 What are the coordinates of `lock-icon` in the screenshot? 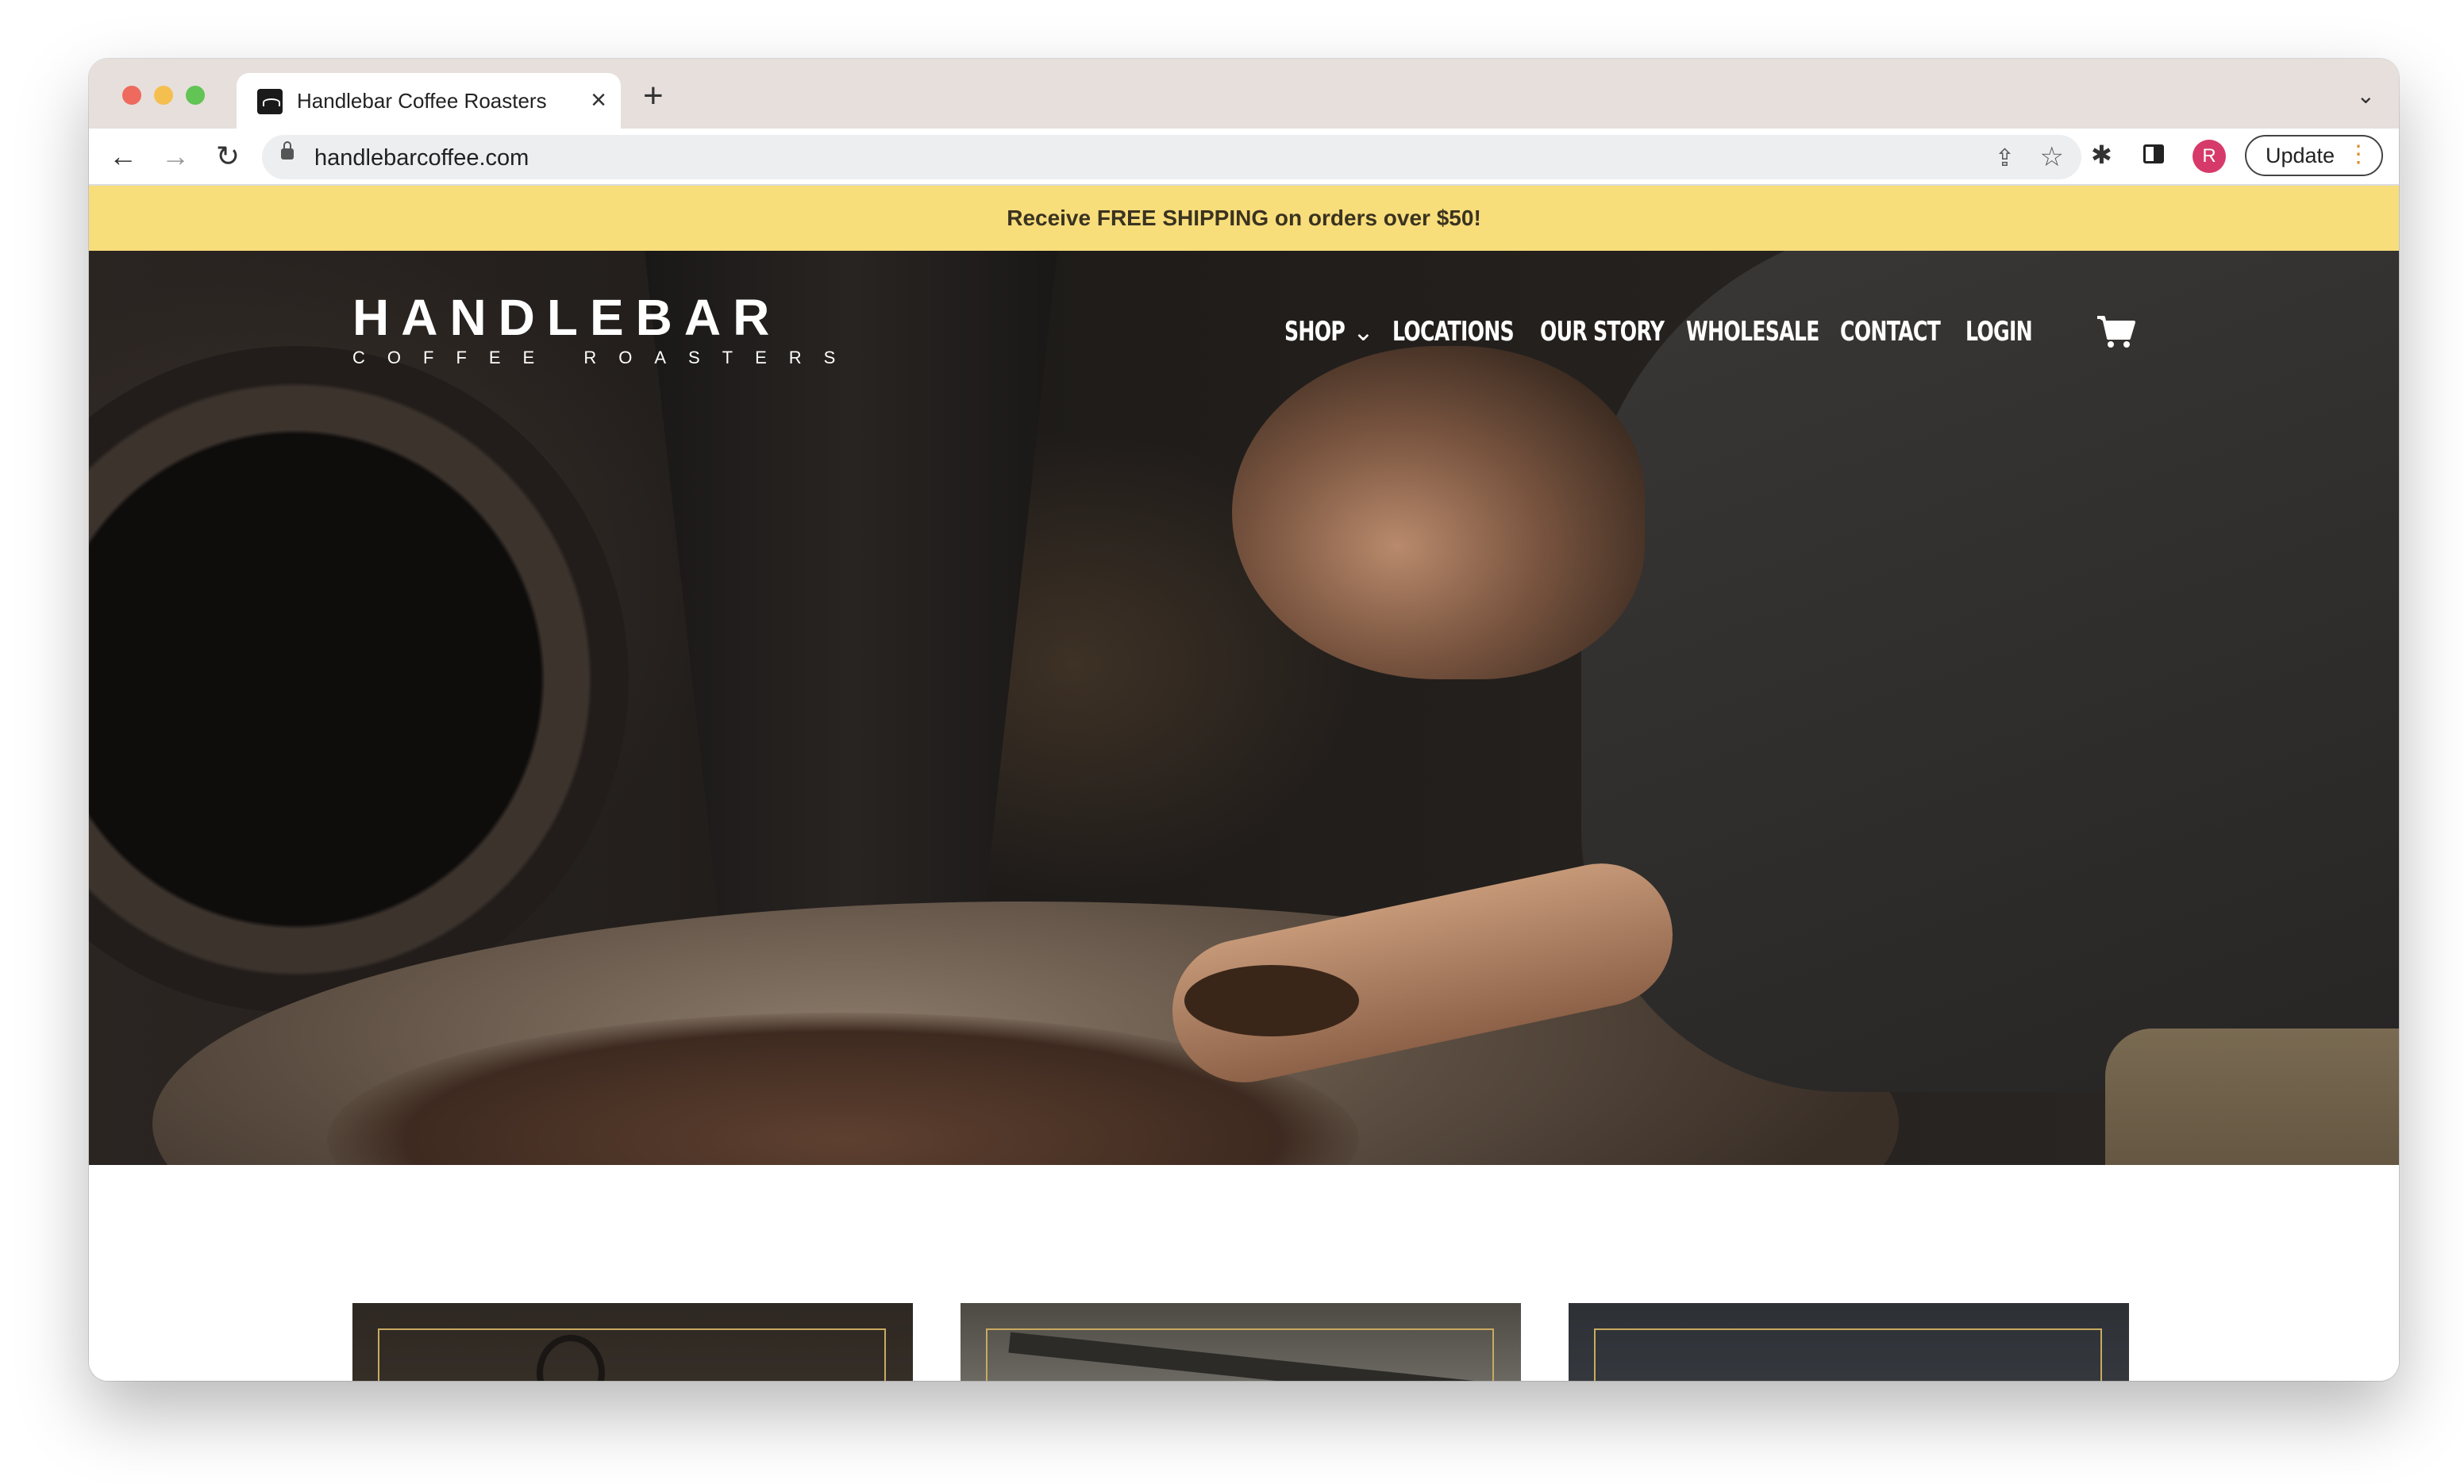 It's located at (287, 150).